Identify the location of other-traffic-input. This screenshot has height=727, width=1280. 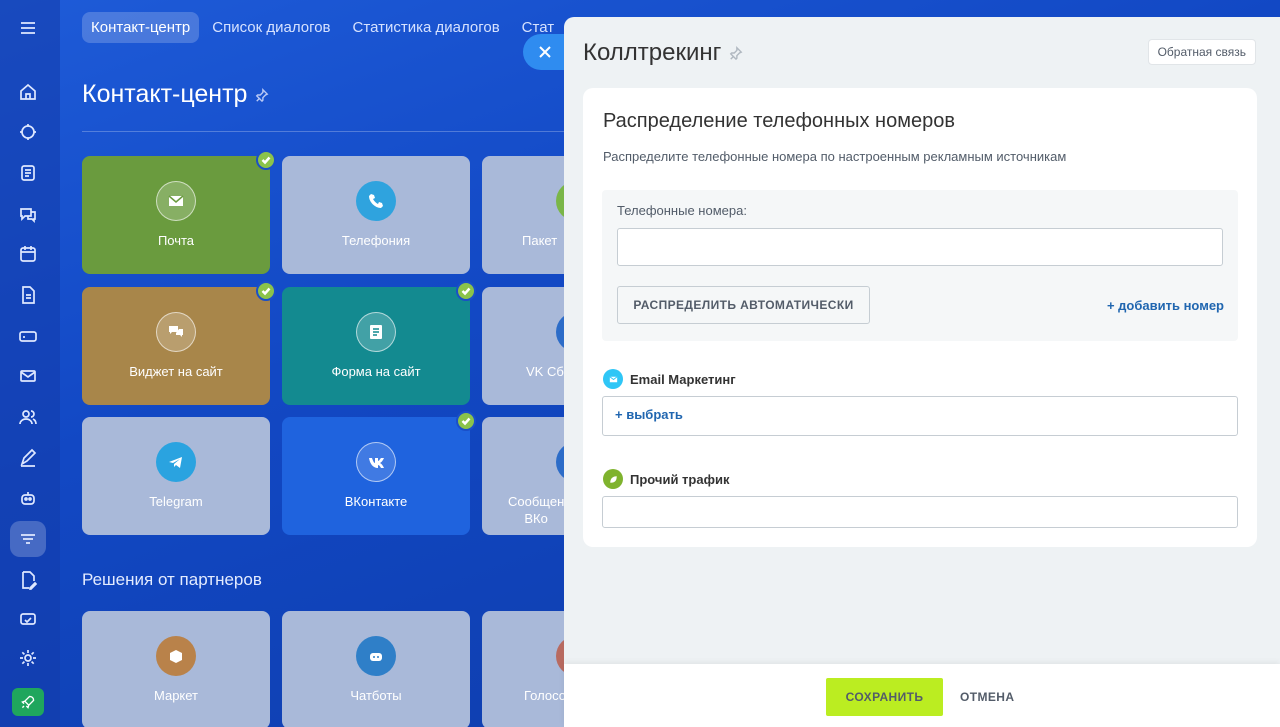
(920, 512).